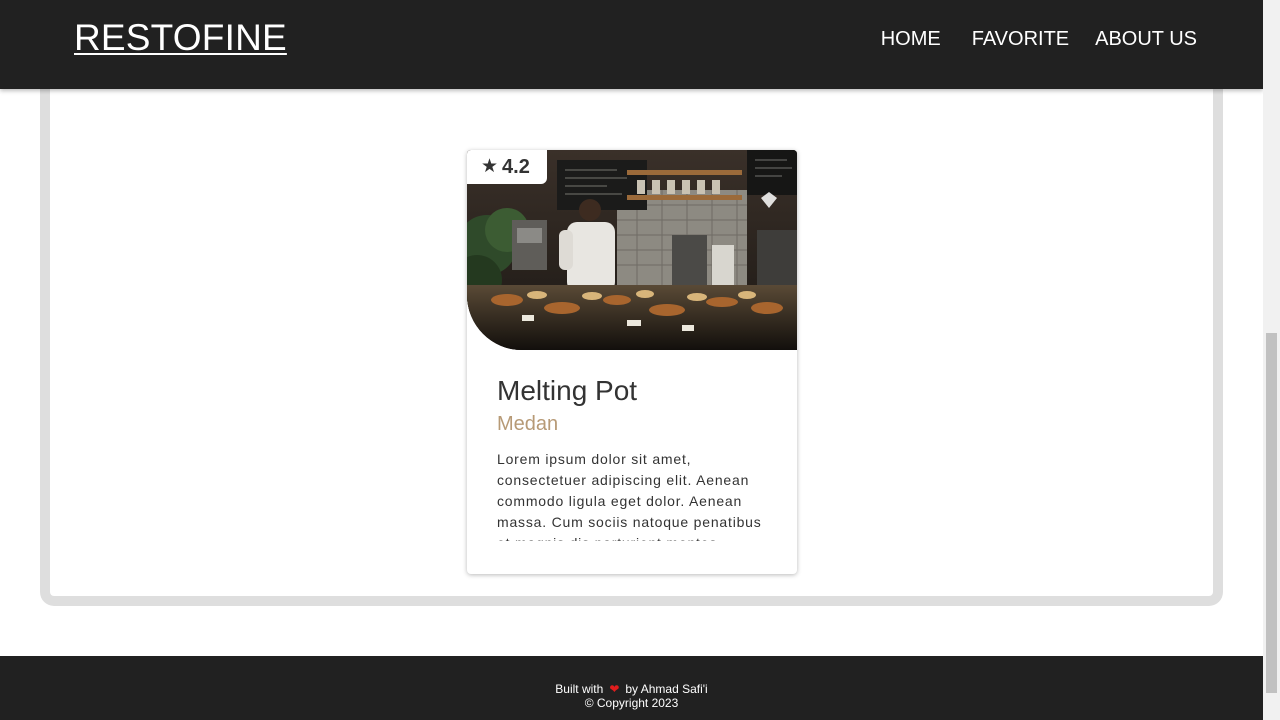  I want to click on nav-home-link: HOME, so click(911, 39).